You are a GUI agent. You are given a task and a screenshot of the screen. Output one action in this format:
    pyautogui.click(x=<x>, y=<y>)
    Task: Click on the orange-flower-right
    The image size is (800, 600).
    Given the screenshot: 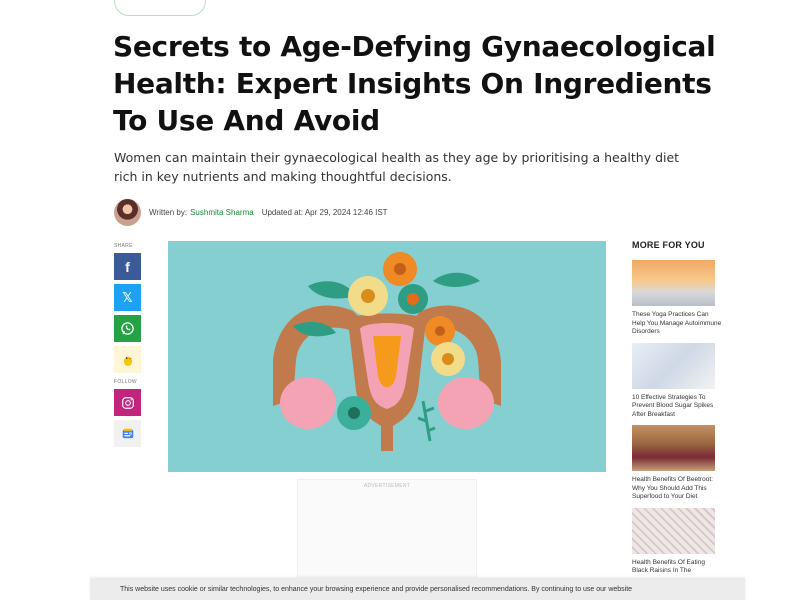 What is the action you would take?
    pyautogui.click(x=440, y=331)
    